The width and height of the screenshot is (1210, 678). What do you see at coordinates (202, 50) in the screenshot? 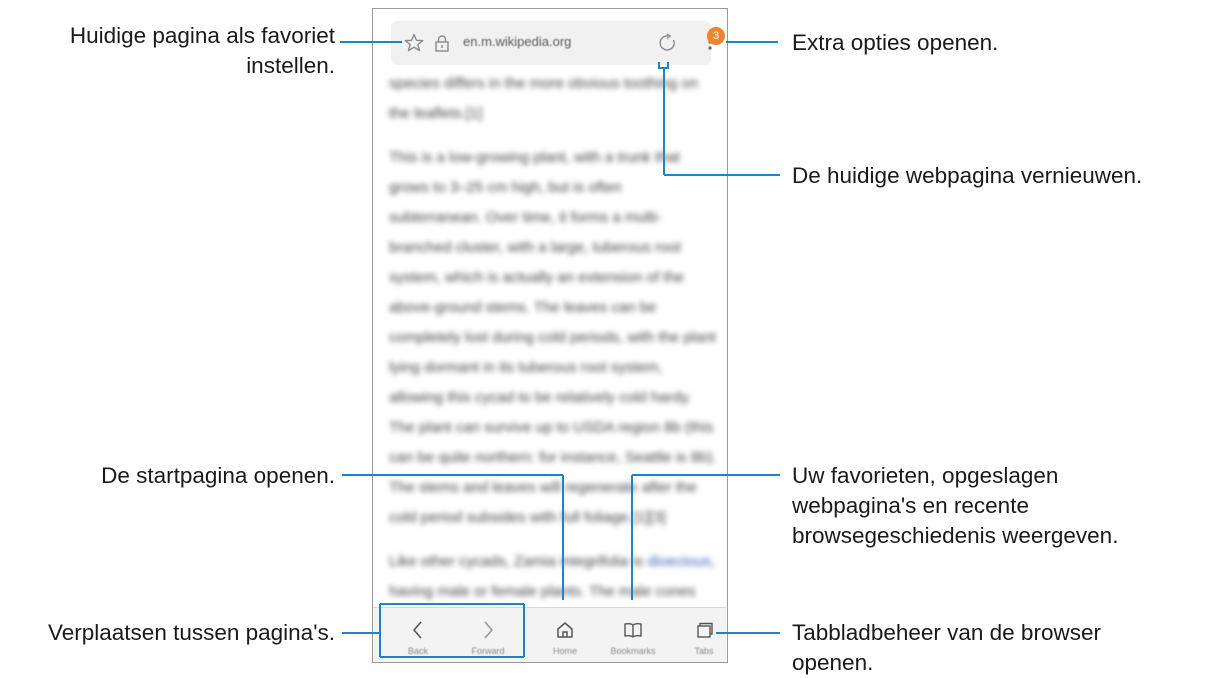
I see `annotation-favorite: Huidige pagina als favoriet instellen.` at bounding box center [202, 50].